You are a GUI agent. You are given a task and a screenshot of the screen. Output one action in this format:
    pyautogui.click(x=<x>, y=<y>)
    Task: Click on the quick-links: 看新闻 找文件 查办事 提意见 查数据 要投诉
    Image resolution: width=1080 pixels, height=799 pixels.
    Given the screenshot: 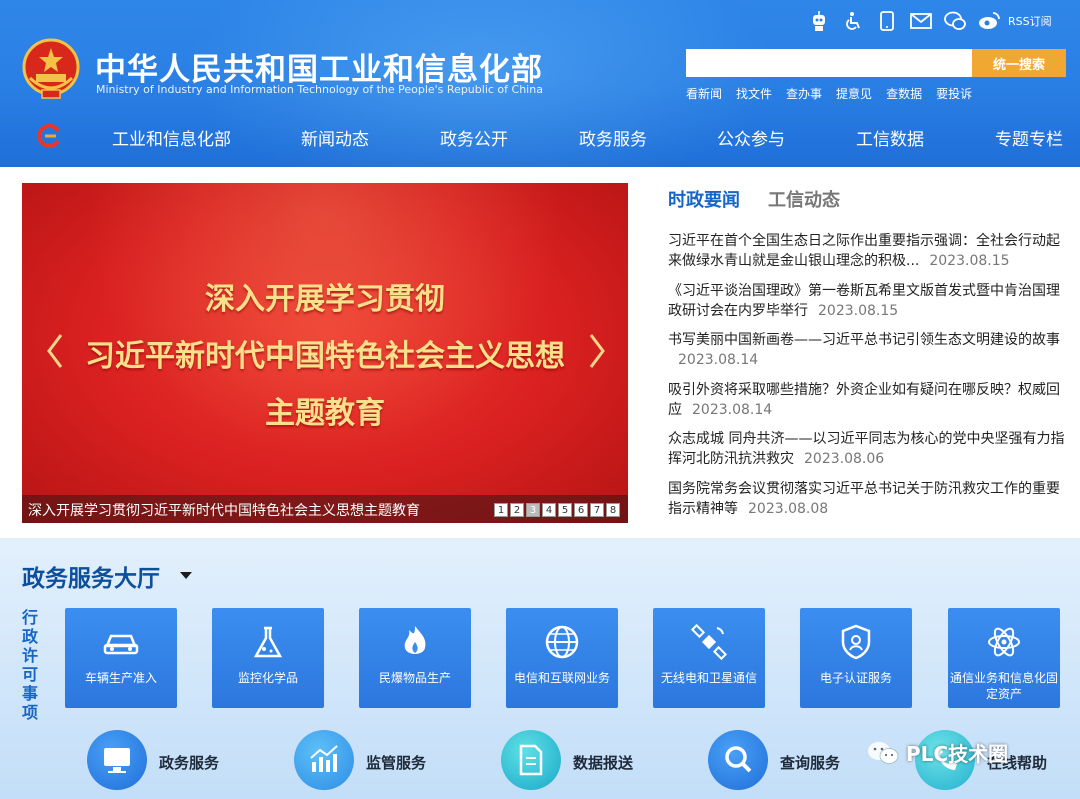 What is the action you would take?
    pyautogui.click(x=836, y=93)
    